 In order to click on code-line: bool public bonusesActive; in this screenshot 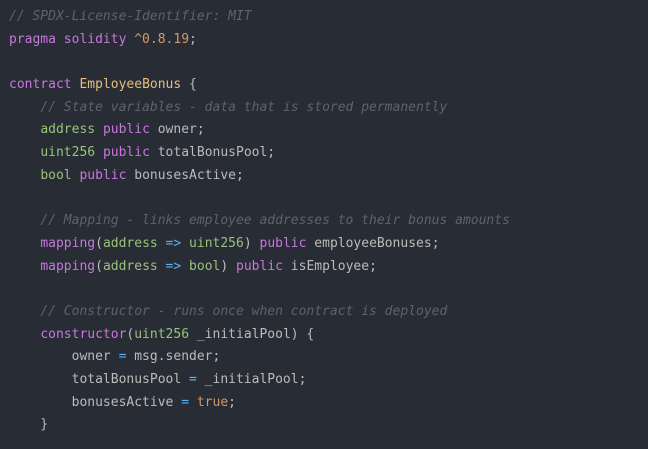, I will do `click(328, 176)`.